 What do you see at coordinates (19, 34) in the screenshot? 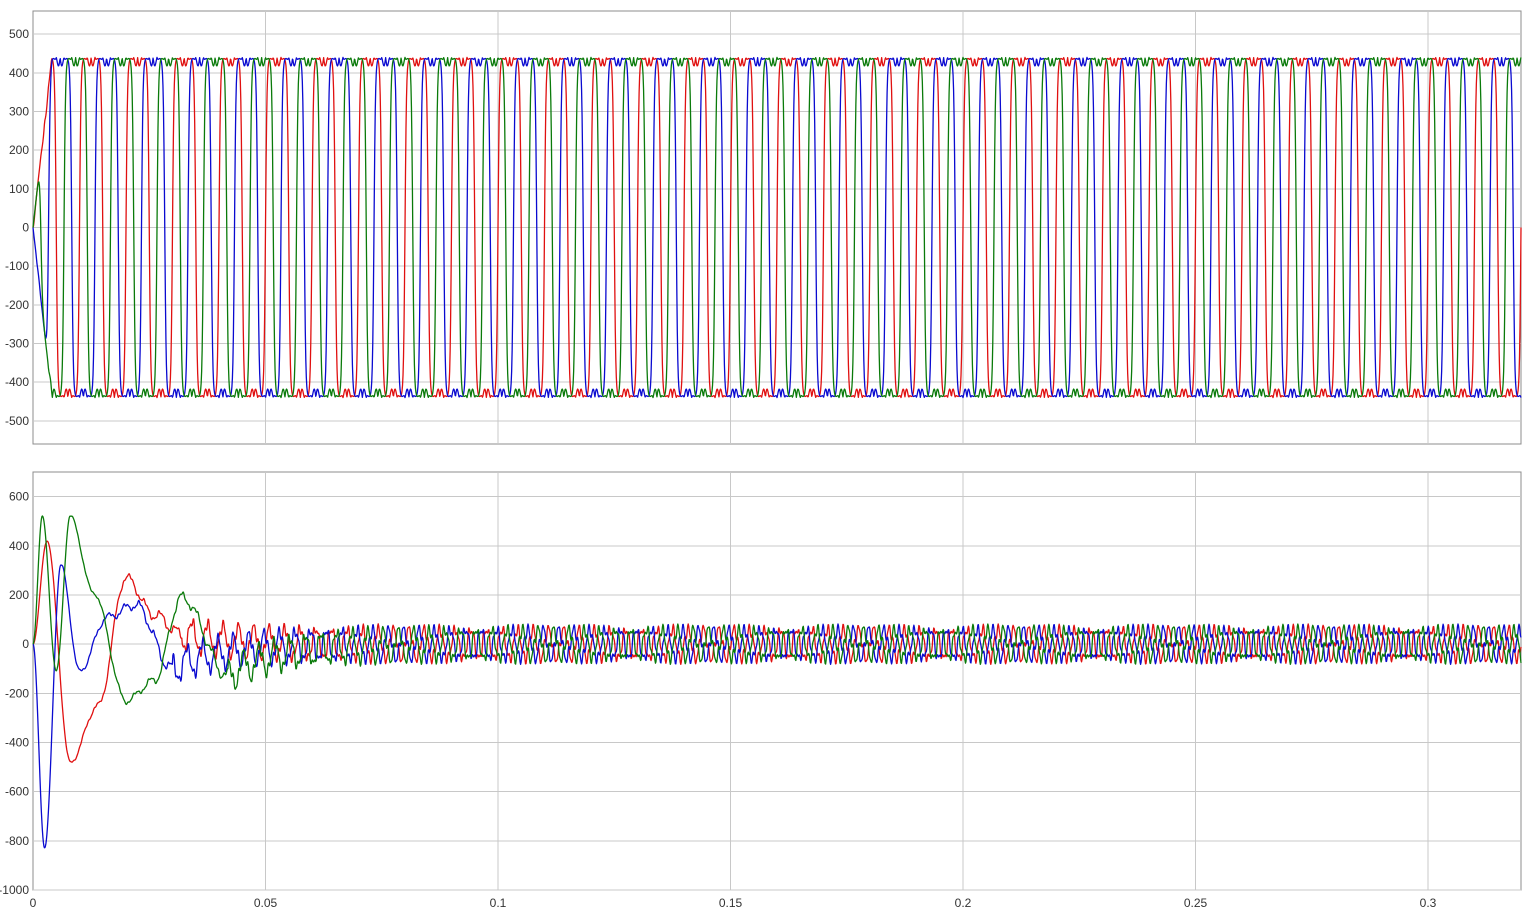
I see `y-tick-label: 500` at bounding box center [19, 34].